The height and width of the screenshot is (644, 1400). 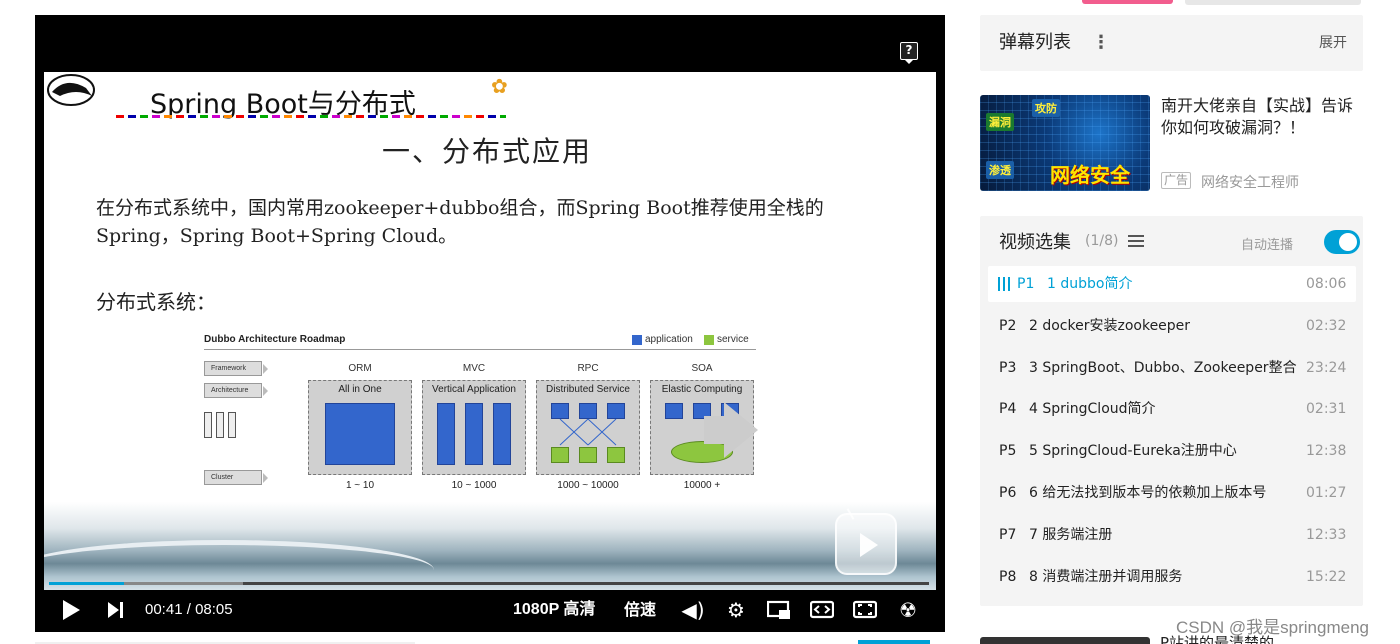 I want to click on legend-service: service, so click(x=726, y=339).